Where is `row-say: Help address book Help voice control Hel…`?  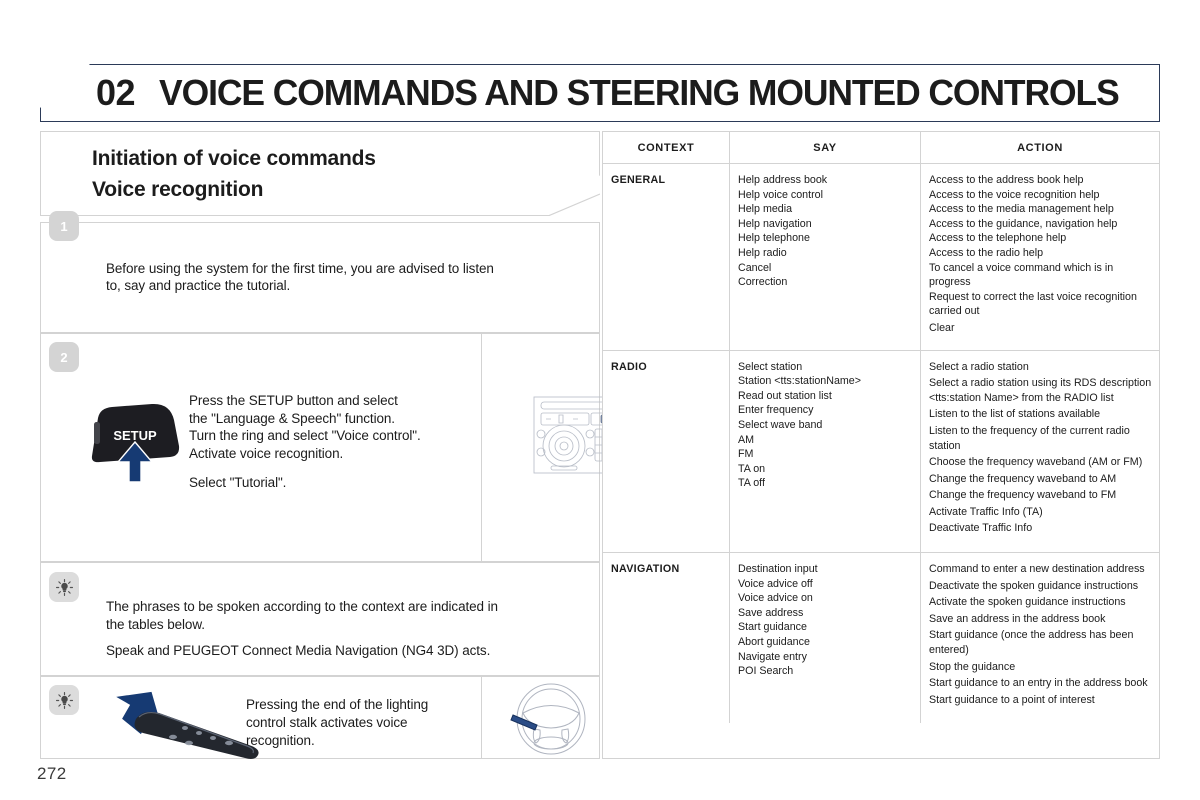
row-say: Help address book Help voice control Hel… is located at coordinates (825, 257).